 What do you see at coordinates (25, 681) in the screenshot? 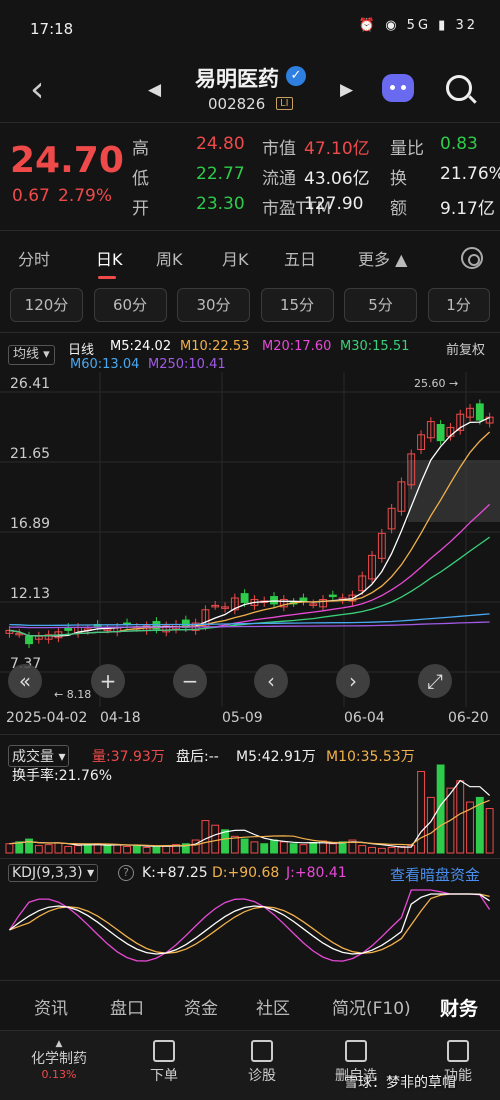
I see `scroll-left-fast-button: «` at bounding box center [25, 681].